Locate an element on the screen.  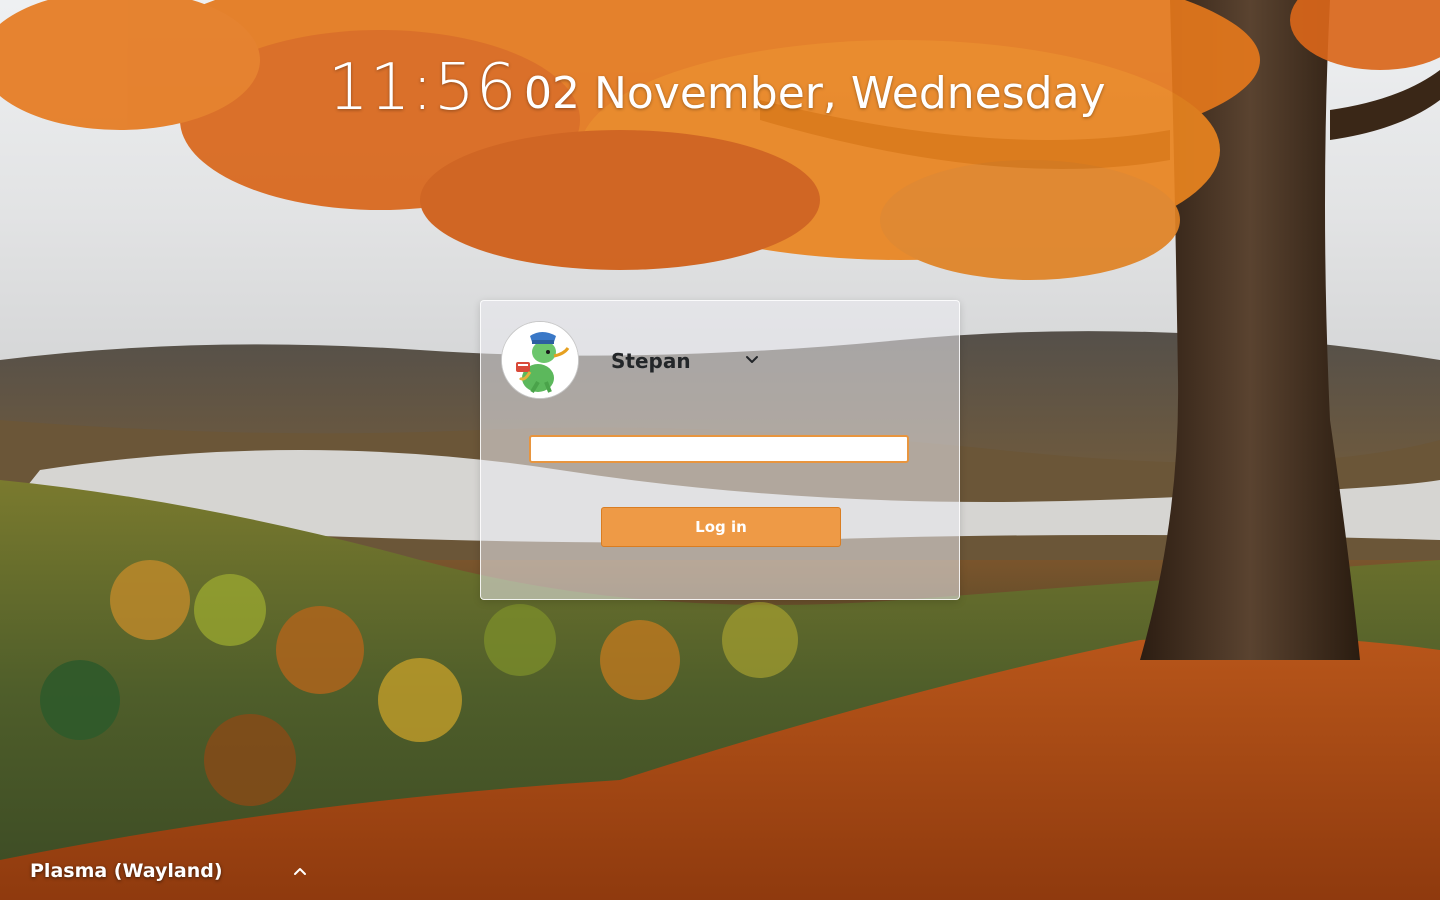
session-label: Plasma (Wayland) is located at coordinates (126, 871).